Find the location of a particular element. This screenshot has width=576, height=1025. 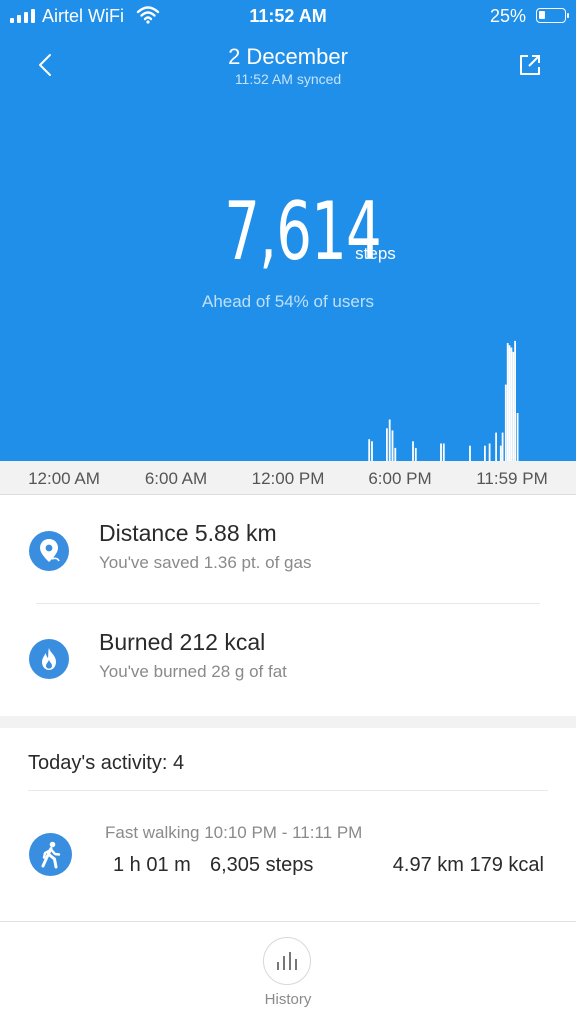

activity-steps: 6,305 steps is located at coordinates (262, 865).